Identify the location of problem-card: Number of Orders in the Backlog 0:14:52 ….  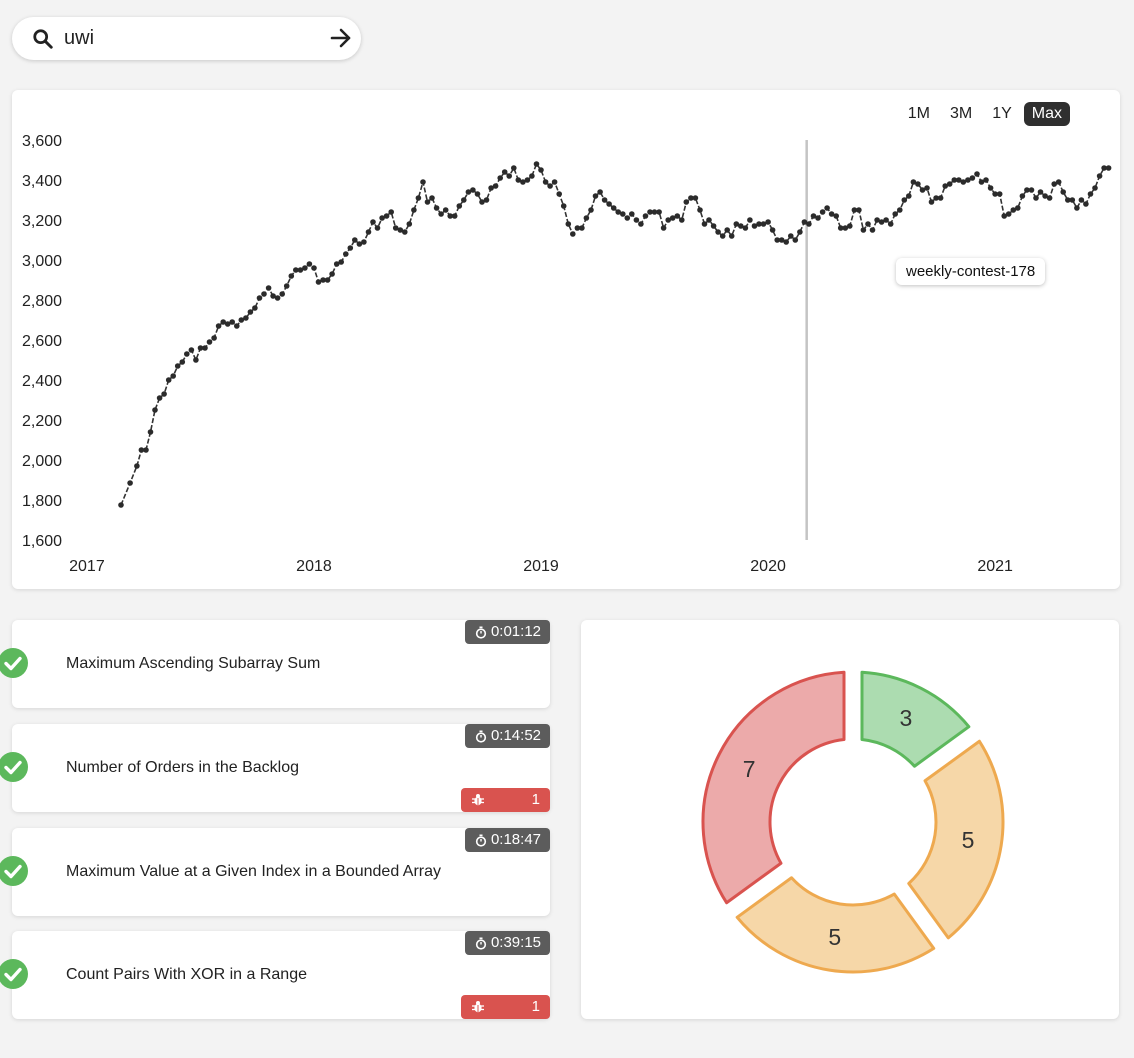
(275, 768).